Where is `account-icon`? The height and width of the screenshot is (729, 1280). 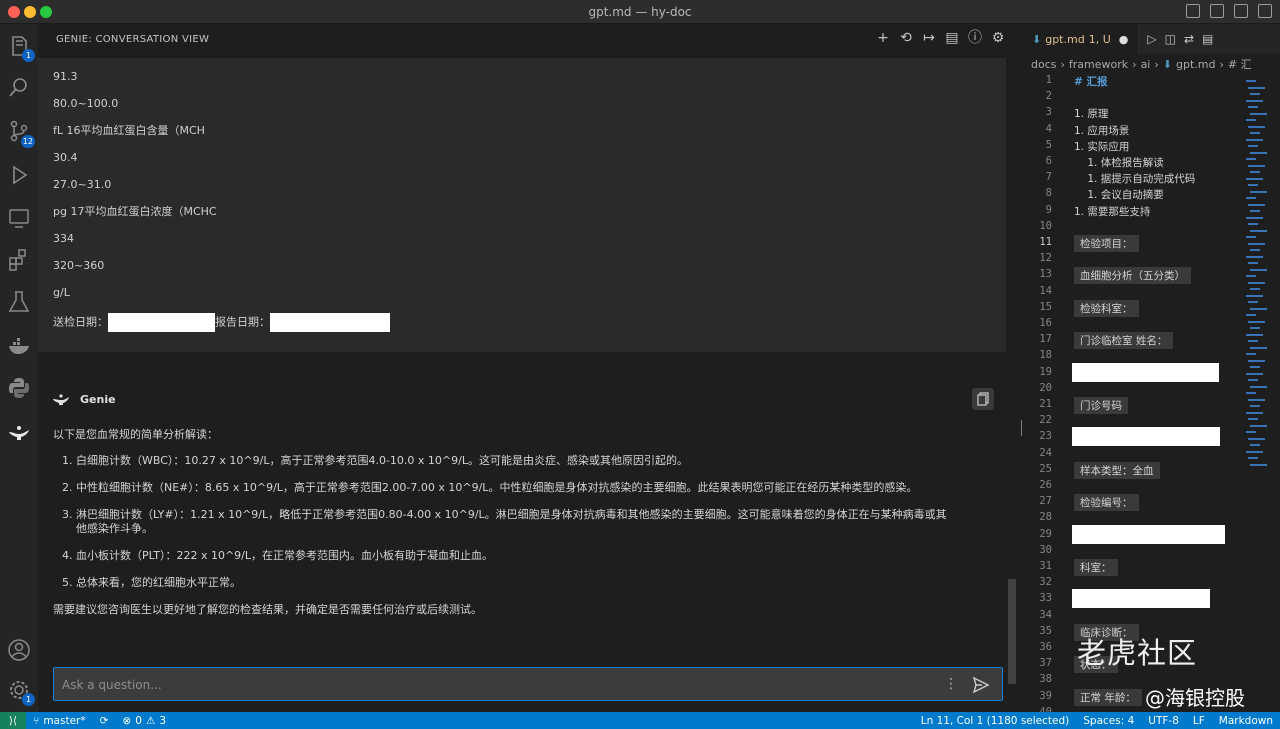
account-icon is located at coordinates (19, 650).